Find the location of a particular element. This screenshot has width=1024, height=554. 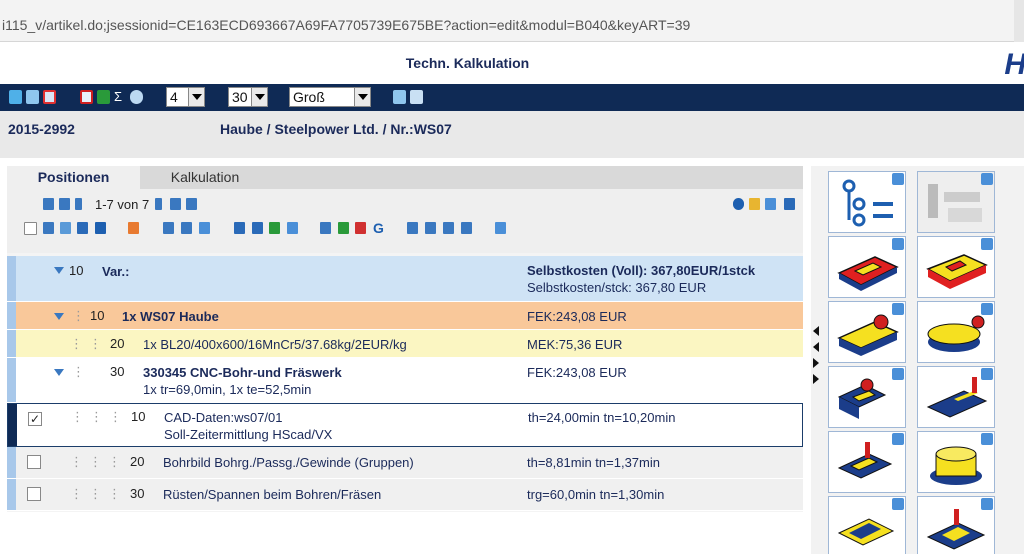

tree-dots: ⋮⋮ is located at coordinates (89, 343).